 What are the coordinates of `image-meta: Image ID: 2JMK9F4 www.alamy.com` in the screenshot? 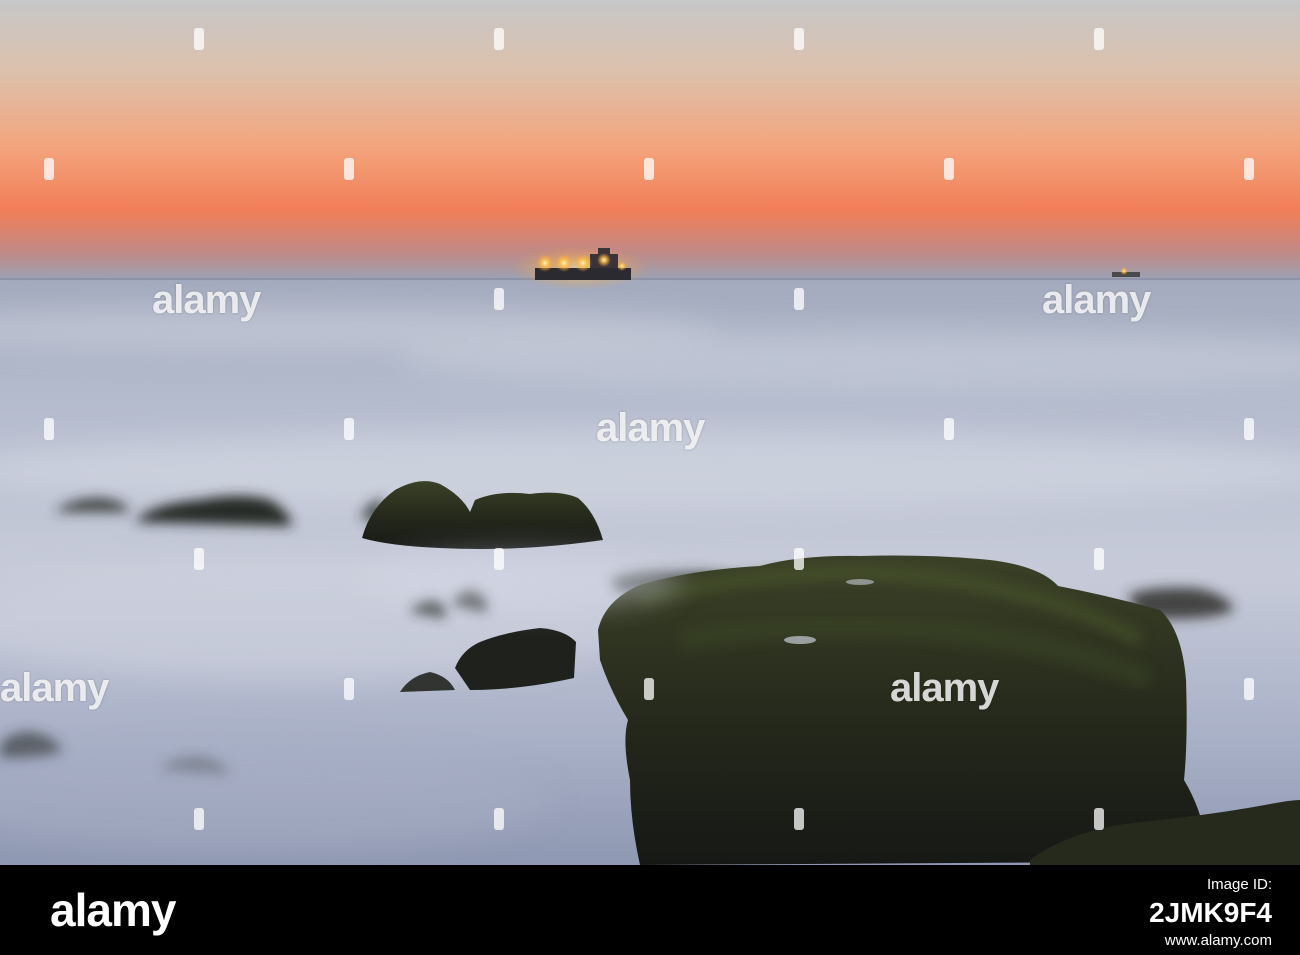 It's located at (1210, 913).